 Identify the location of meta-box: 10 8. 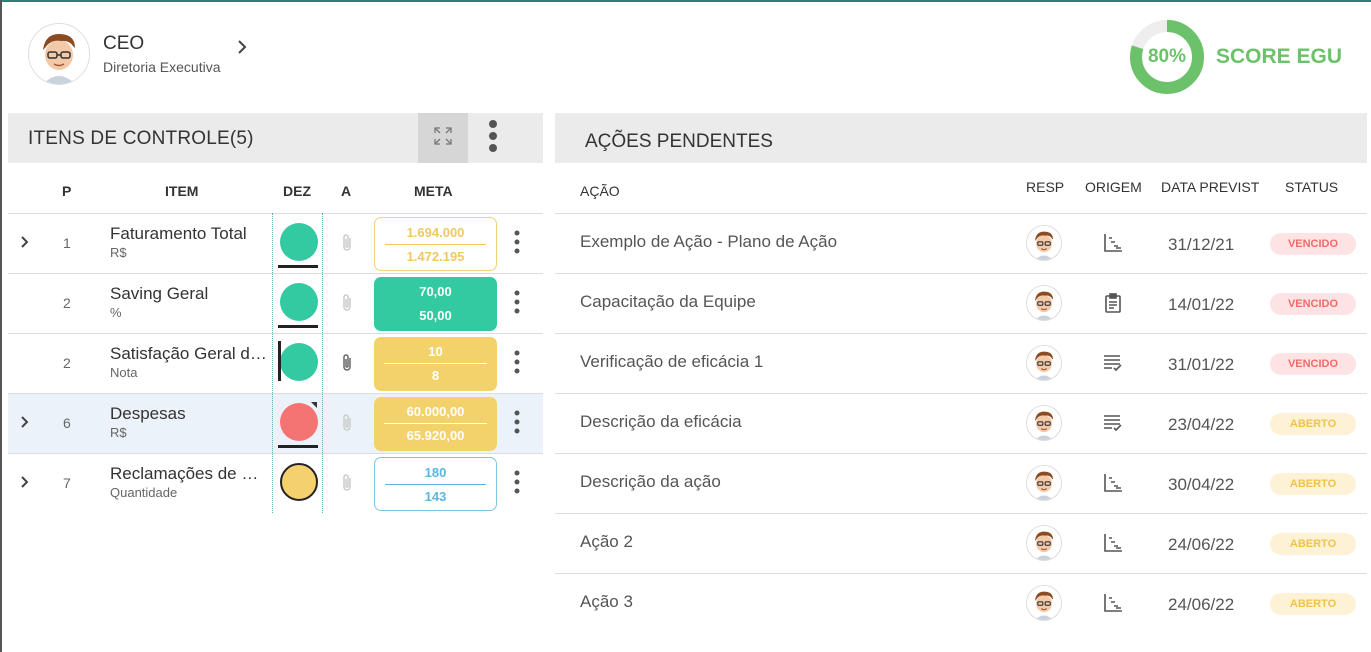
(435, 364).